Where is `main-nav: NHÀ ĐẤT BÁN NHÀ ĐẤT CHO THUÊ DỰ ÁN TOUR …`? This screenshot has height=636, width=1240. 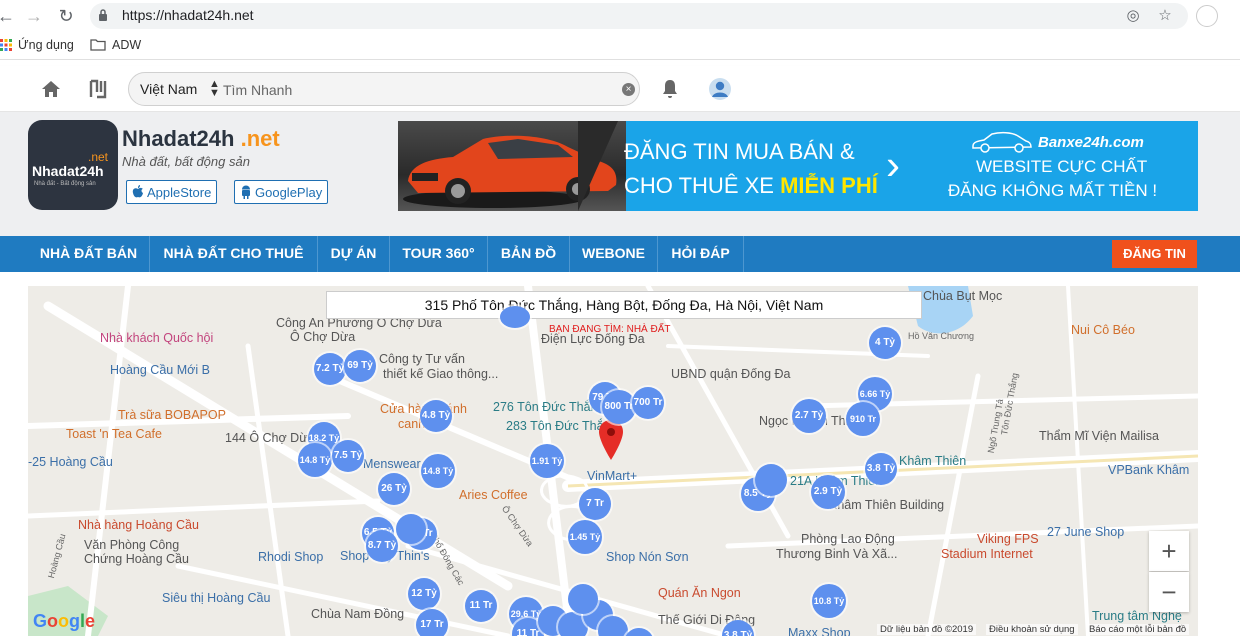 main-nav: NHÀ ĐẤT BÁN NHÀ ĐẤT CHO THUÊ DỰ ÁN TOUR … is located at coordinates (620, 254).